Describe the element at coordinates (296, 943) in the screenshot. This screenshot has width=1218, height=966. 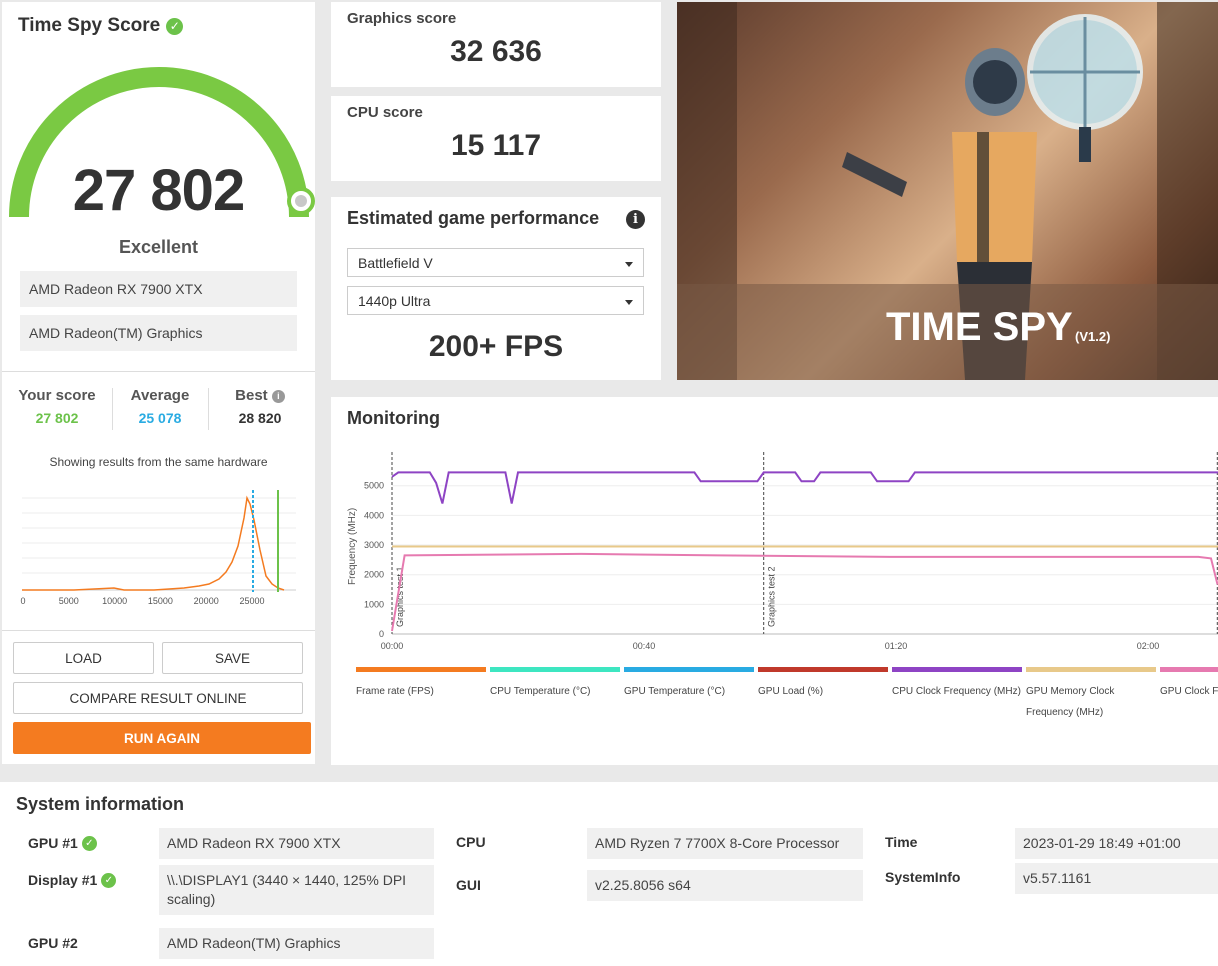
I see `gpu2-value: AMD Radeon(TM) Graphics` at that location.